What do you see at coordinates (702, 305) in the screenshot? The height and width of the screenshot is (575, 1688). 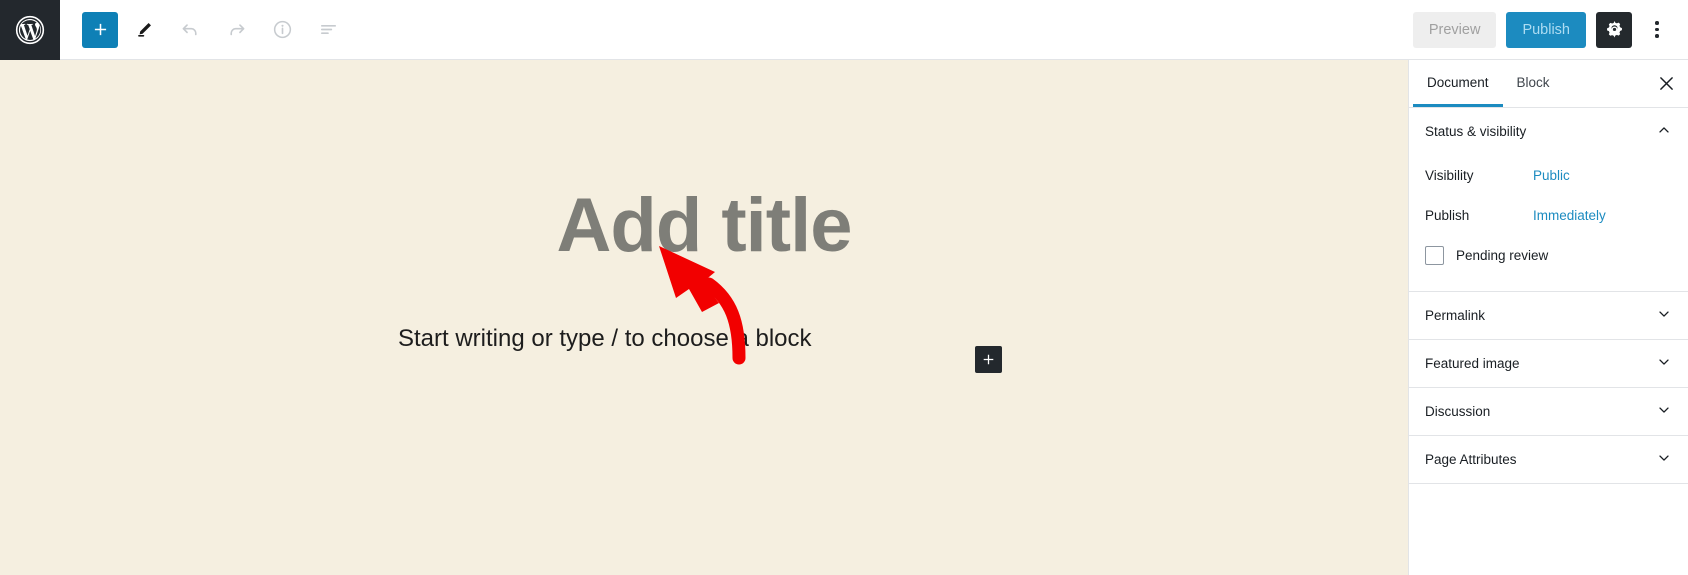 I see `annotation-arrow-overlay` at bounding box center [702, 305].